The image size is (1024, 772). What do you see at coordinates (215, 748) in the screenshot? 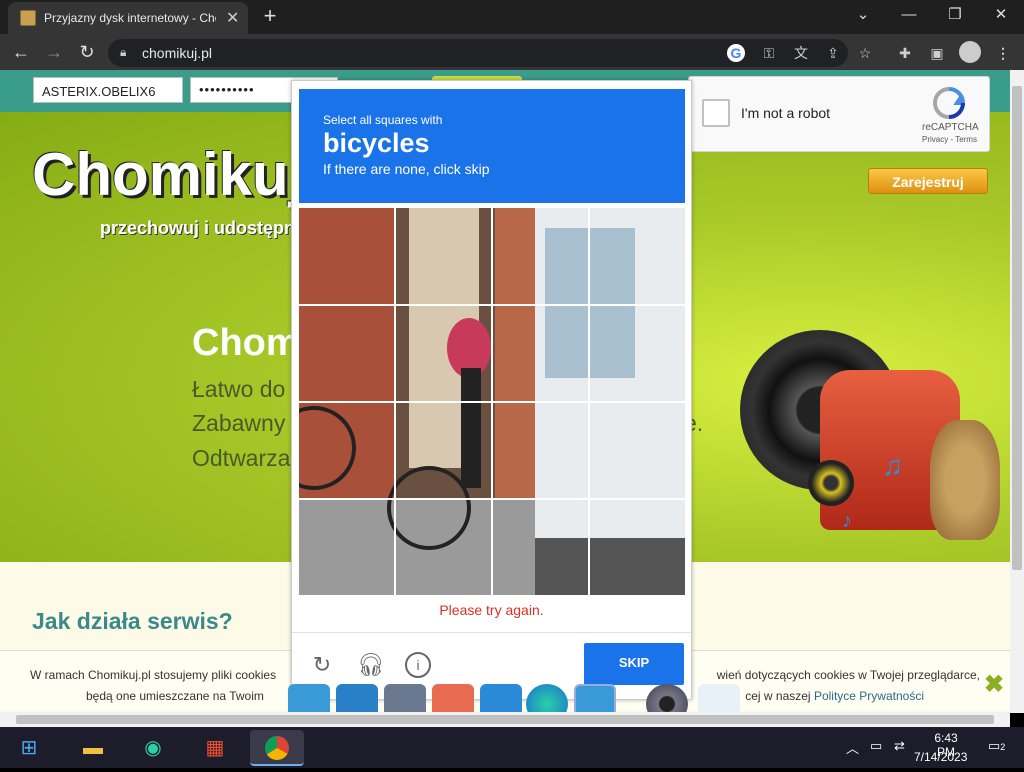
I see `store-icon: ▦` at bounding box center [215, 748].